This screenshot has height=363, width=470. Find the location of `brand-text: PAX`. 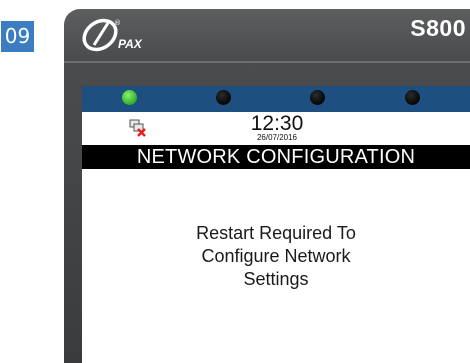

brand-text: PAX is located at coordinates (130, 44).